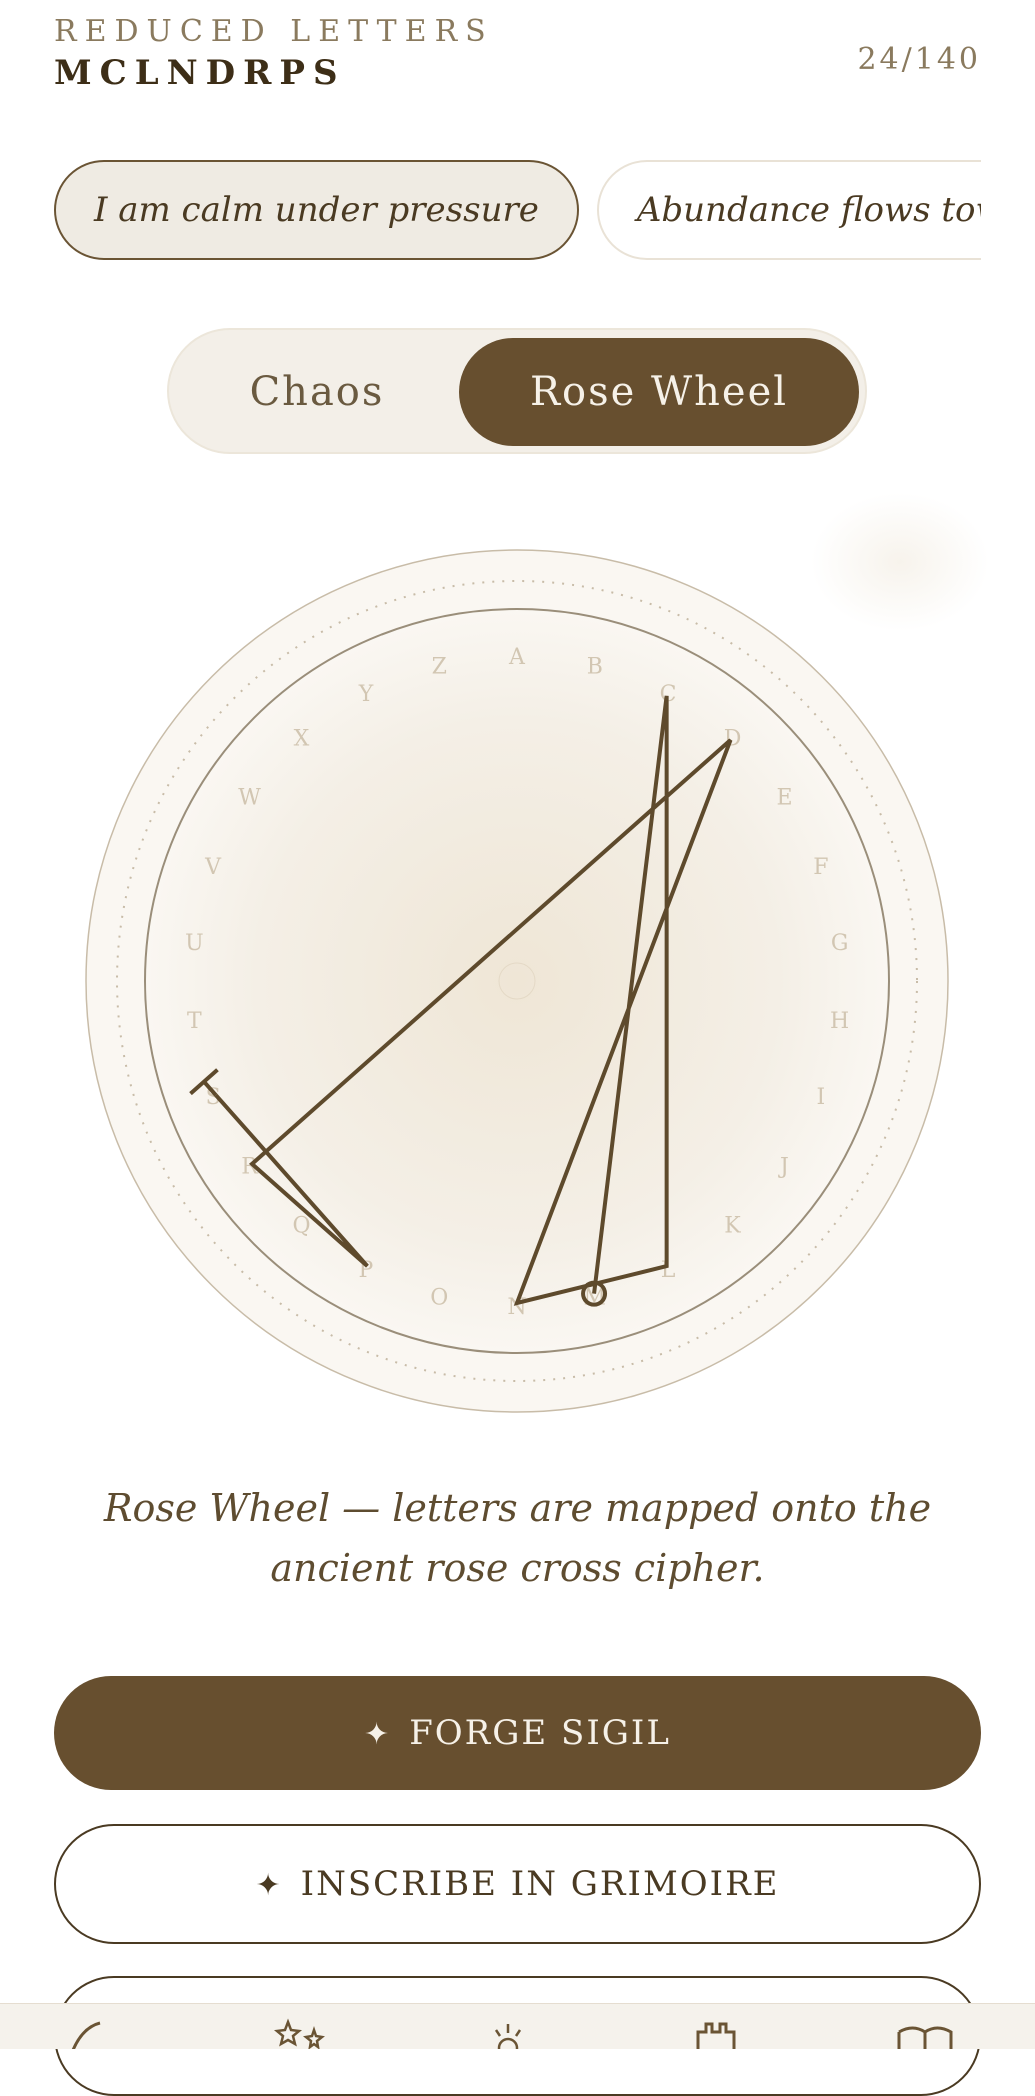 The height and width of the screenshot is (2096, 1035). What do you see at coordinates (517, 59) in the screenshot?
I see `header: REDUCED LETTERS MCLNDRPS 24/140` at bounding box center [517, 59].